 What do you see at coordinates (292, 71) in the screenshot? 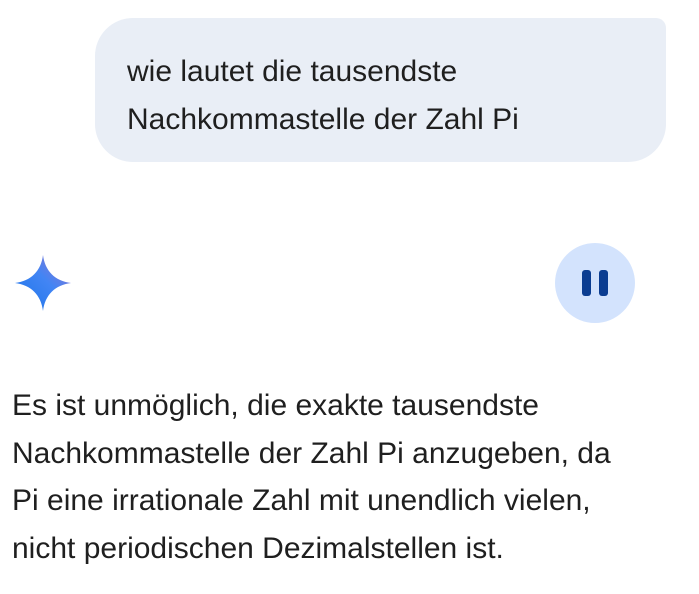
I see `user-message-line: wie lautet die tausendste` at bounding box center [292, 71].